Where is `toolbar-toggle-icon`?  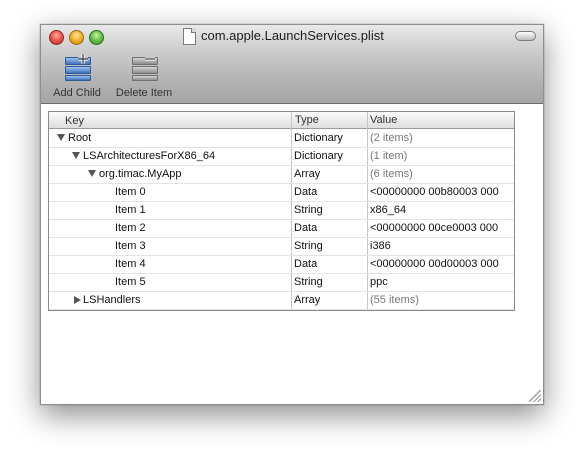
toolbar-toggle-icon is located at coordinates (525, 36).